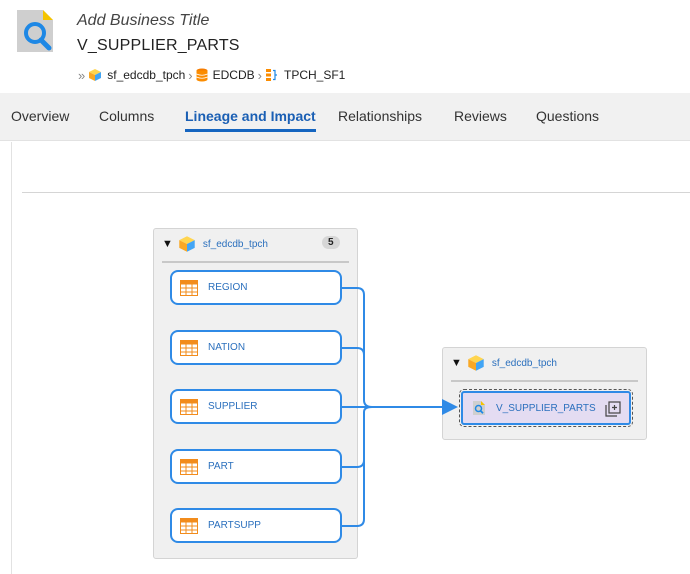 The image size is (690, 574). I want to click on active-tab-indicator, so click(250, 130).